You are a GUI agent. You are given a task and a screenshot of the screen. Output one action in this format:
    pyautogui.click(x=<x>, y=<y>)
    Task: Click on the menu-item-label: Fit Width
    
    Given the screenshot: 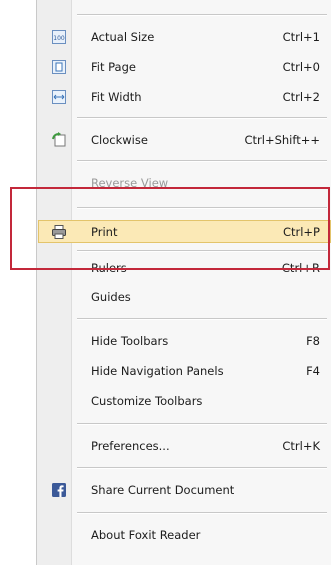 What is the action you would take?
    pyautogui.click(x=116, y=97)
    